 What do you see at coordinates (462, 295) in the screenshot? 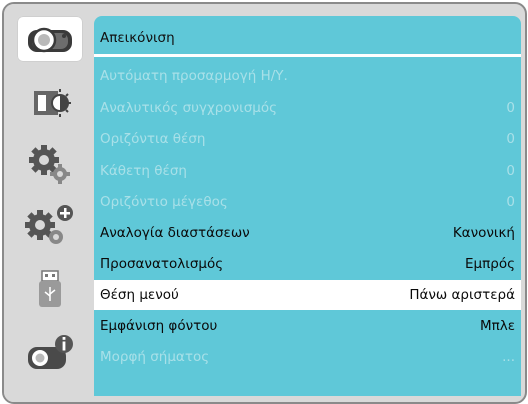
I see `menu-item-value: Πάνω αριστερά` at bounding box center [462, 295].